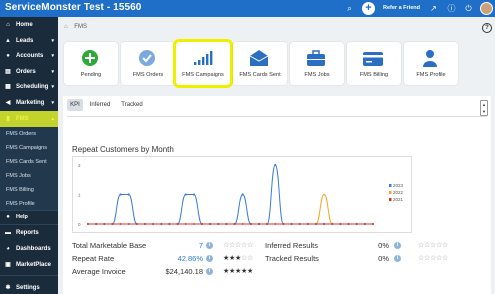 The width and height of the screenshot is (495, 294). Describe the element at coordinates (29, 25) in the screenshot. I see `sidebar-item-home: ⌂ Home` at that location.